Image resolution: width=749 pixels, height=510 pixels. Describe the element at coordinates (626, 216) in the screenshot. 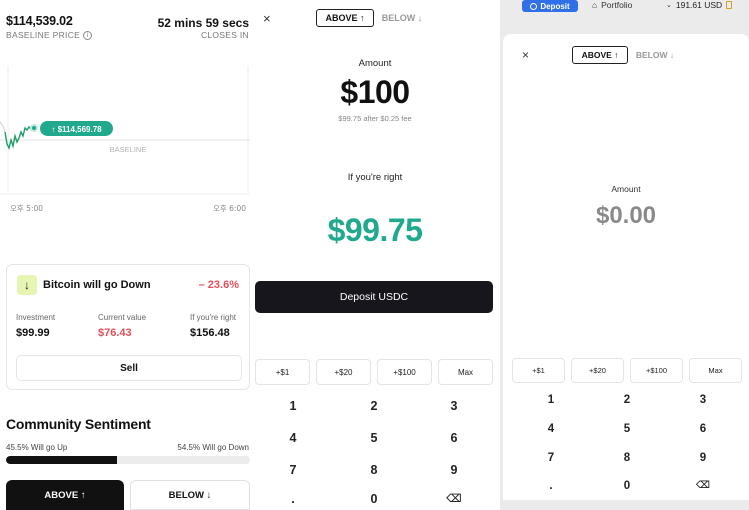

I see `amount-value: $0.00` at that location.